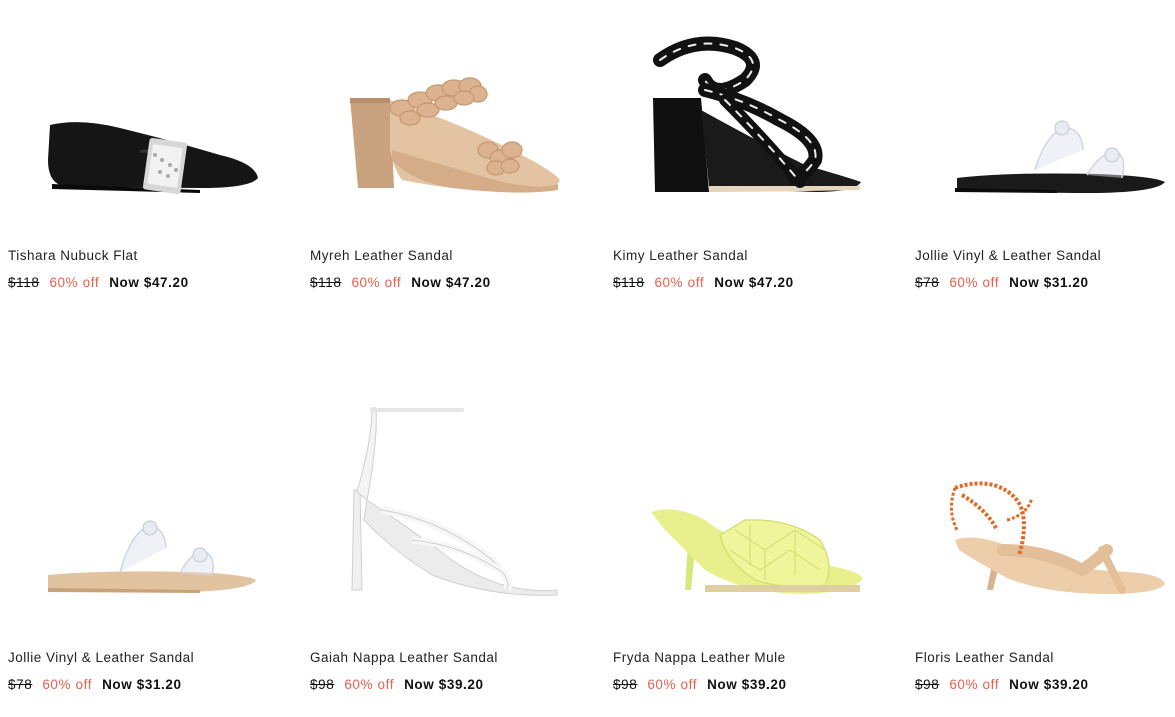  Describe the element at coordinates (73, 255) in the screenshot. I see `product-name: Tishara Nubuck Flat` at that location.